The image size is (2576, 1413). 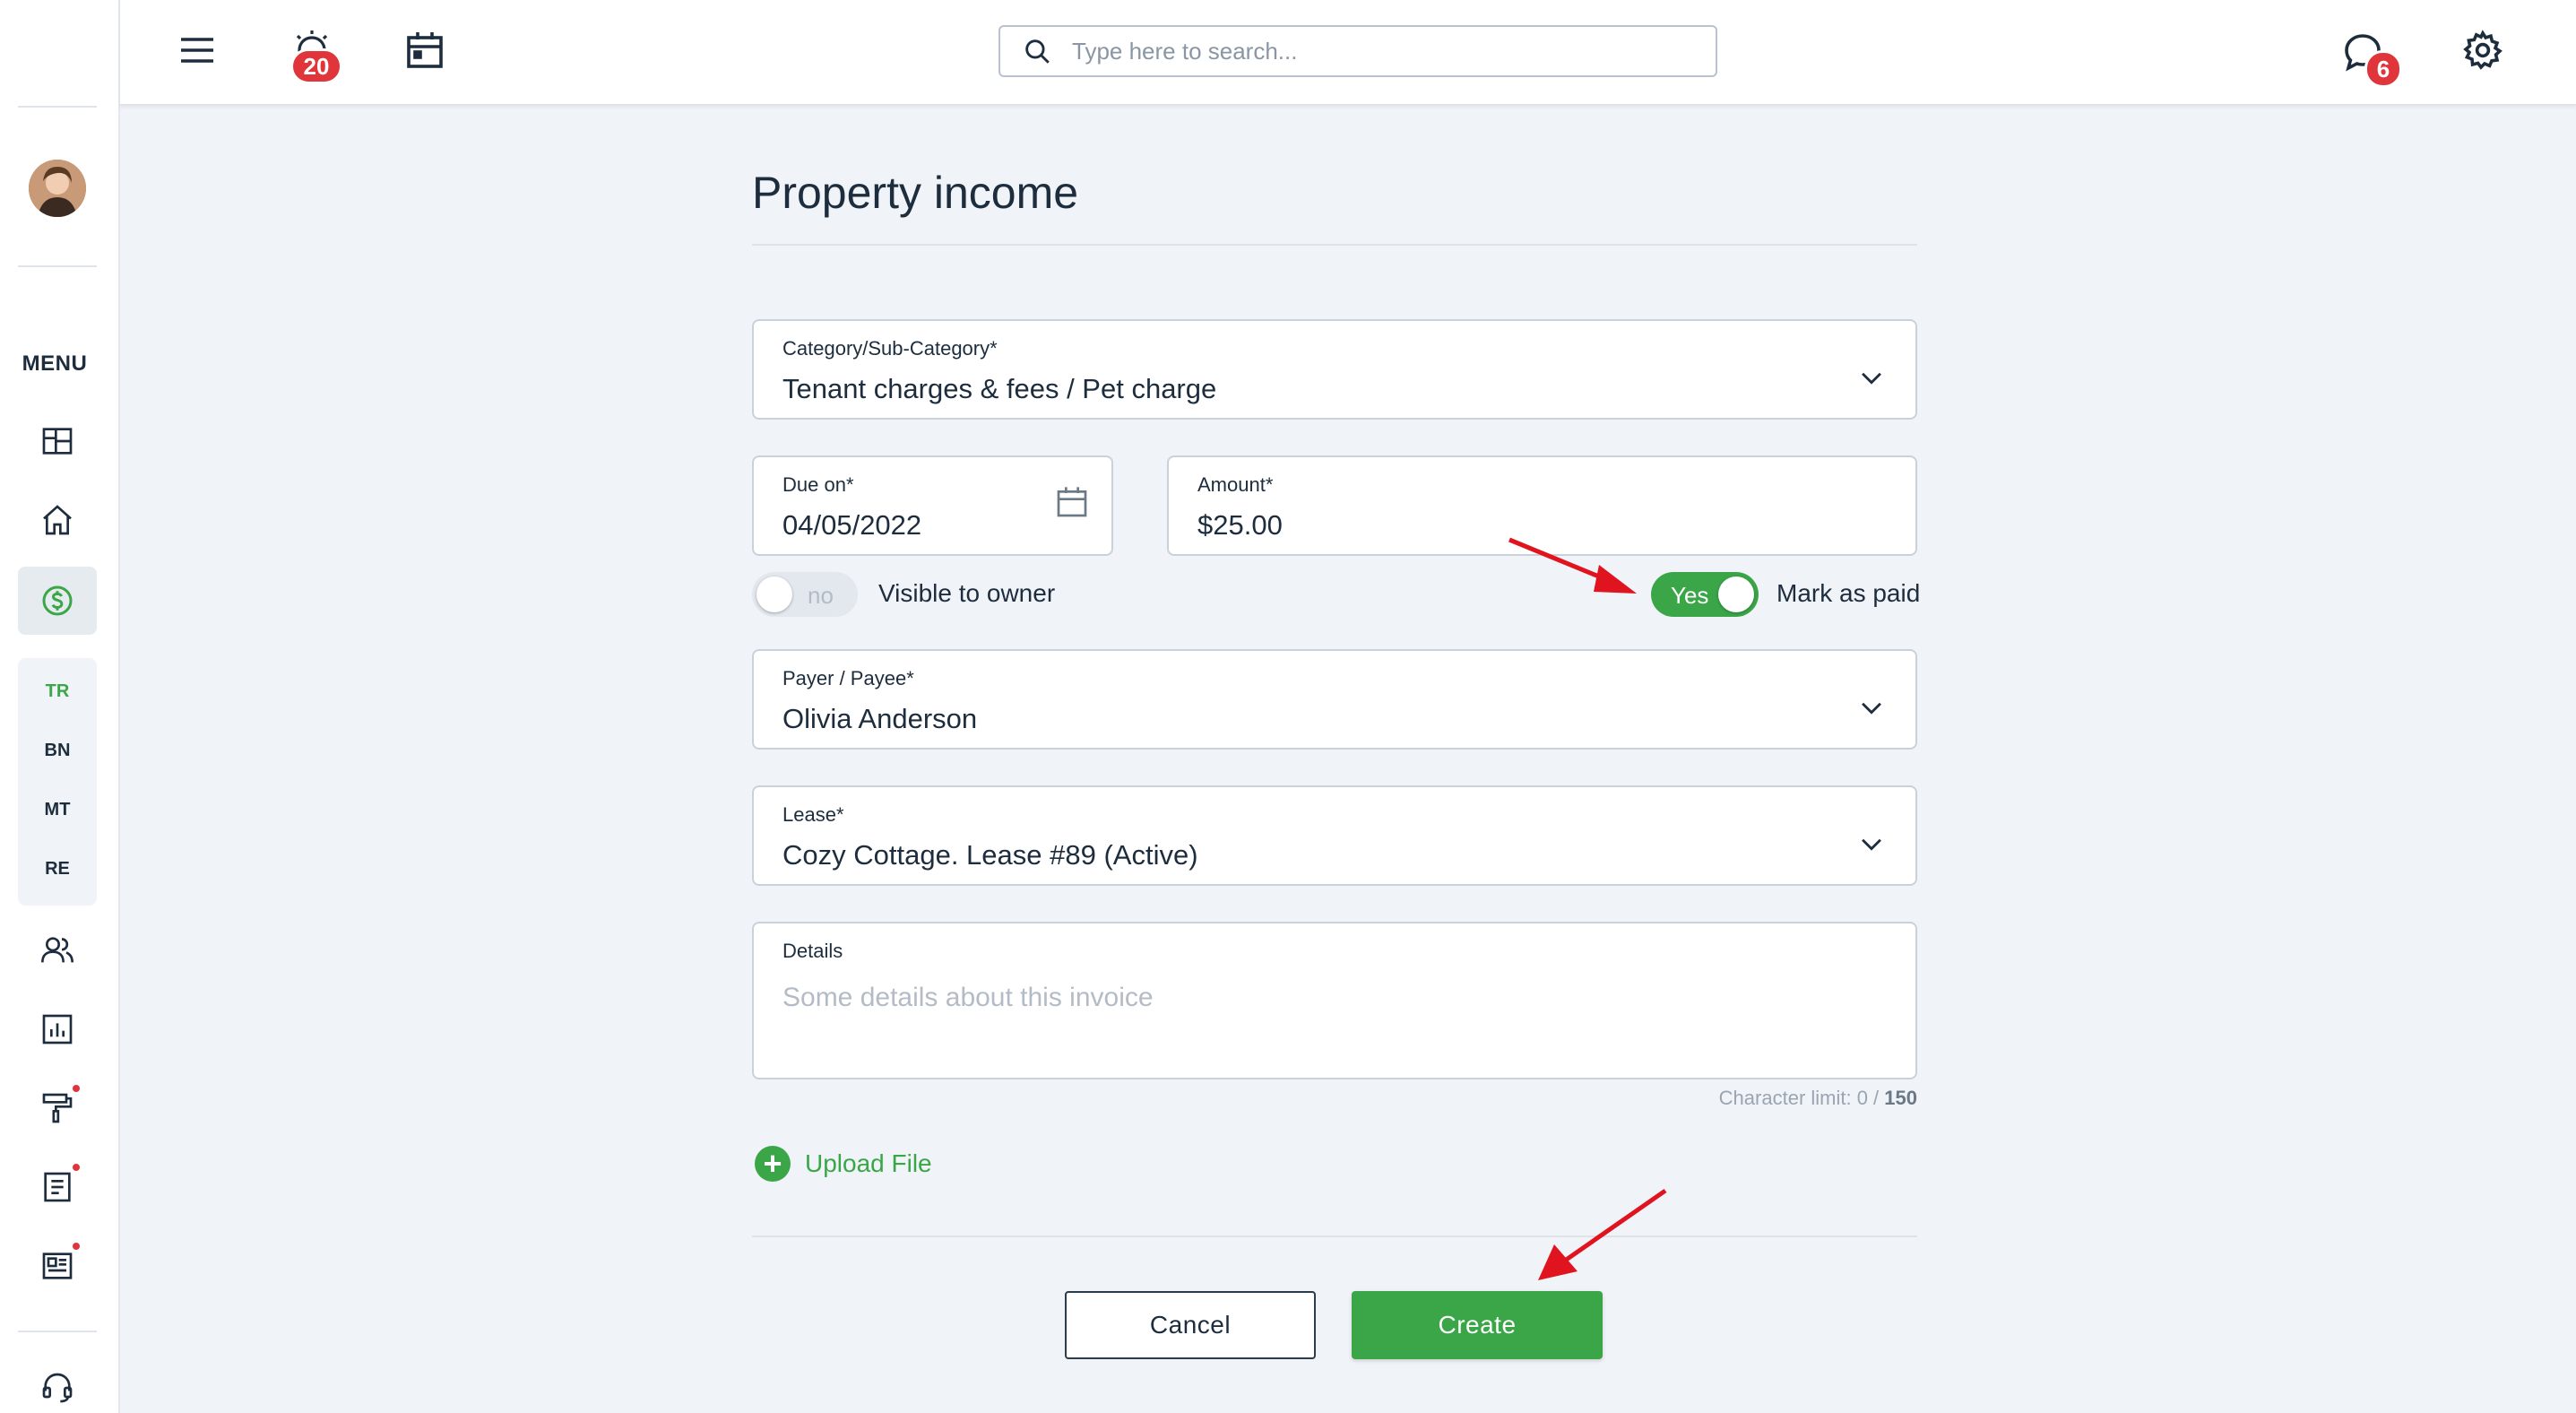 I want to click on top-header: 20 6, so click(x=1348, y=53).